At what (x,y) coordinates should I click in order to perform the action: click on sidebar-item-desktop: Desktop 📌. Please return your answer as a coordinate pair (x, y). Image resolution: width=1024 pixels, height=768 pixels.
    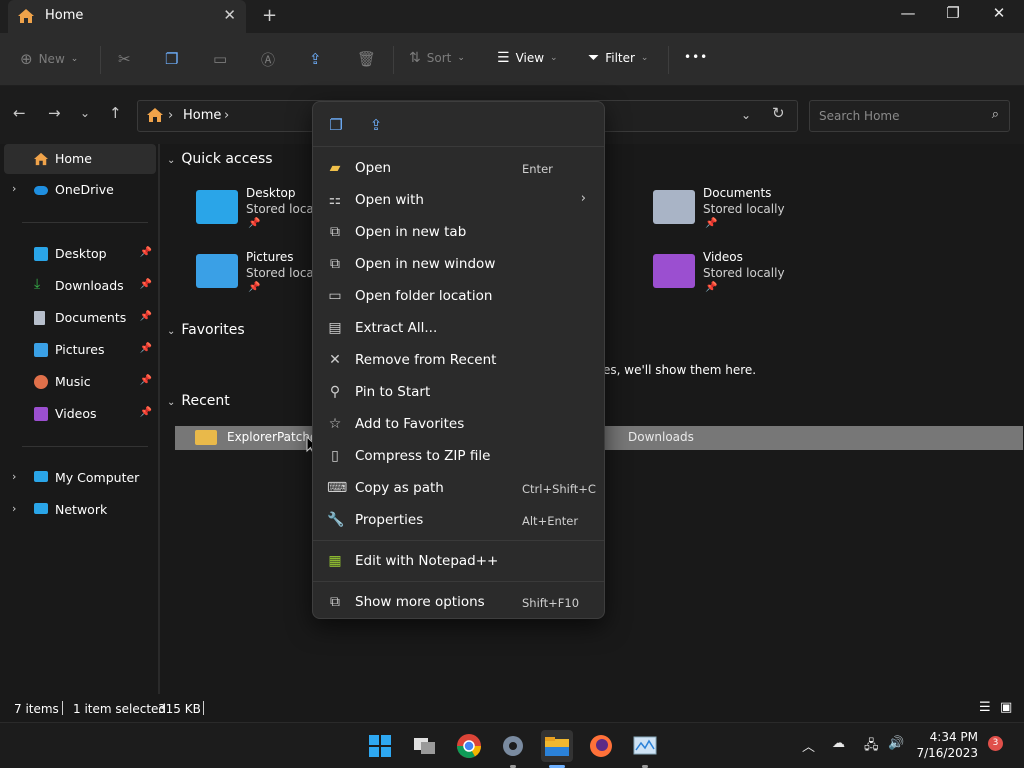
    Looking at the image, I should click on (80, 254).